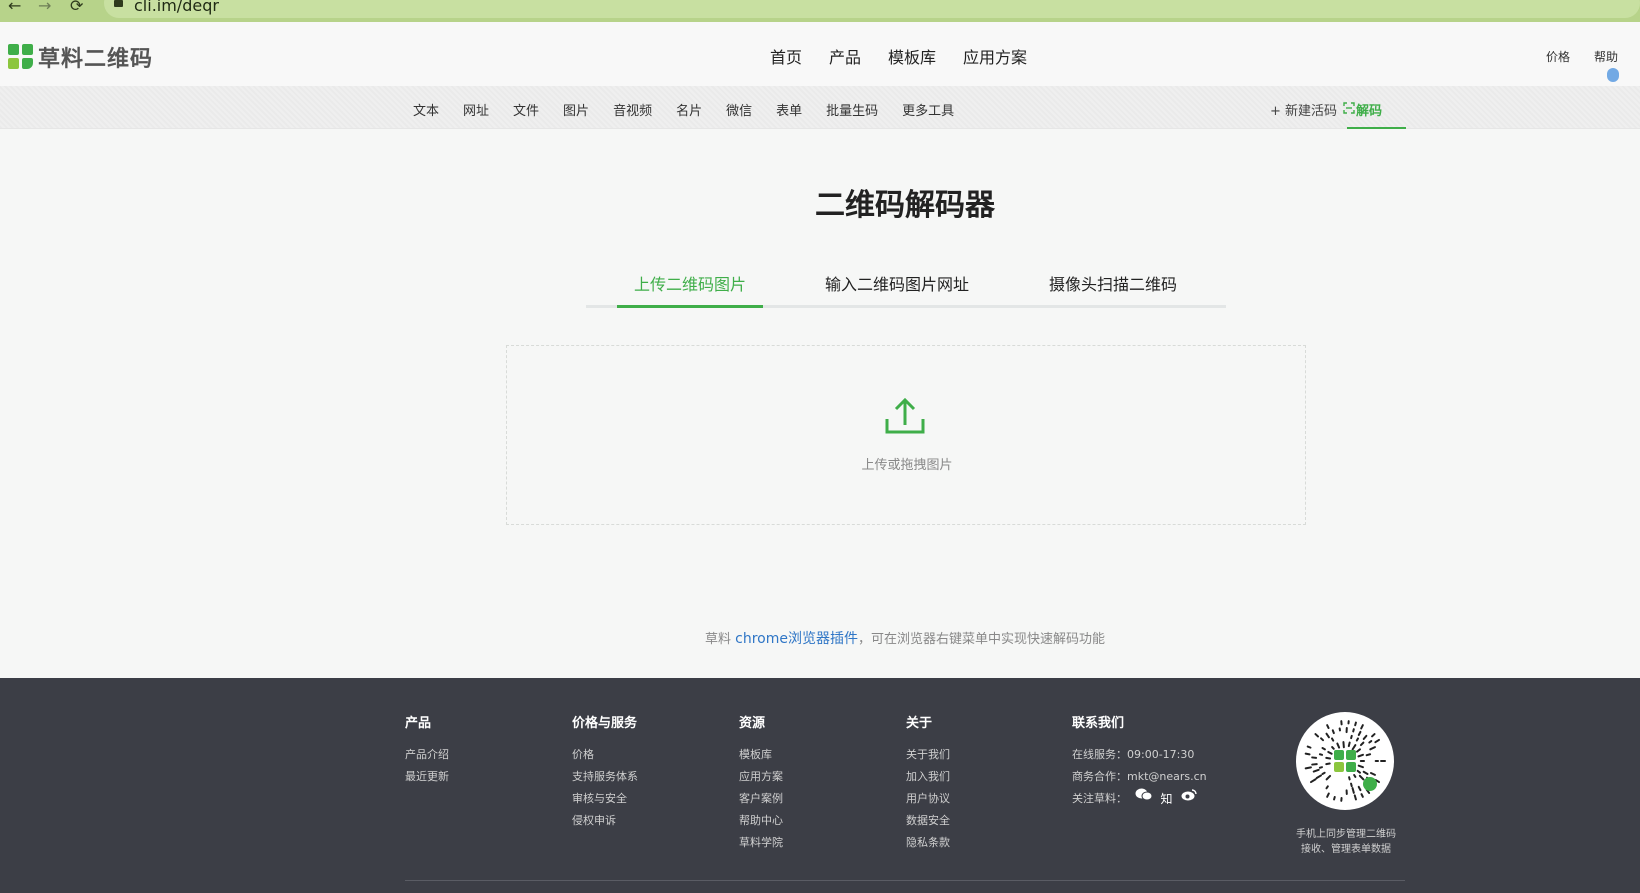 This screenshot has height=893, width=1640. Describe the element at coordinates (1133, 754) in the screenshot. I see `online-service-hours: 在线服务：09:00-17:30` at that location.